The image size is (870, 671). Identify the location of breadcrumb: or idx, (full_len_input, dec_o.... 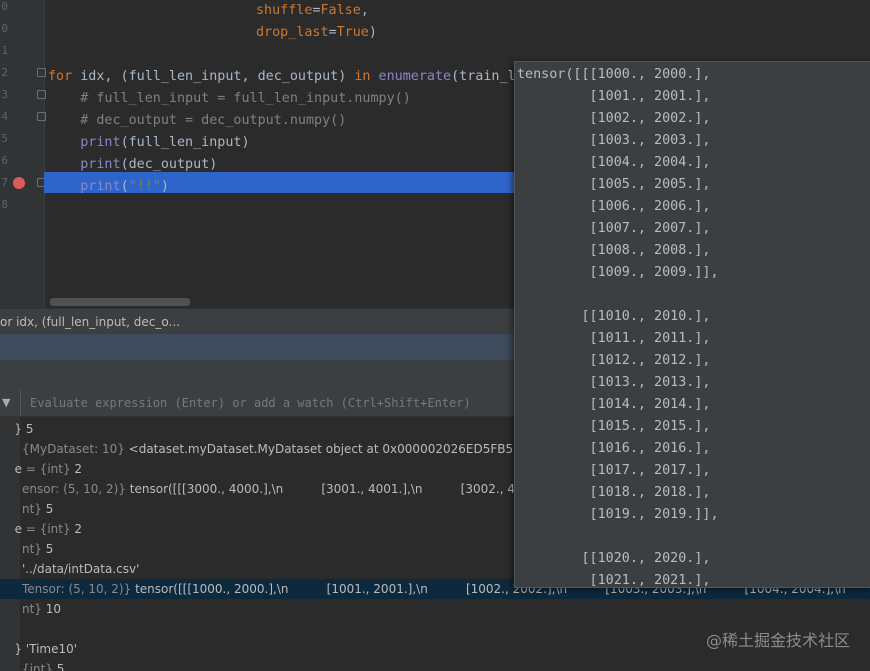
(90, 322).